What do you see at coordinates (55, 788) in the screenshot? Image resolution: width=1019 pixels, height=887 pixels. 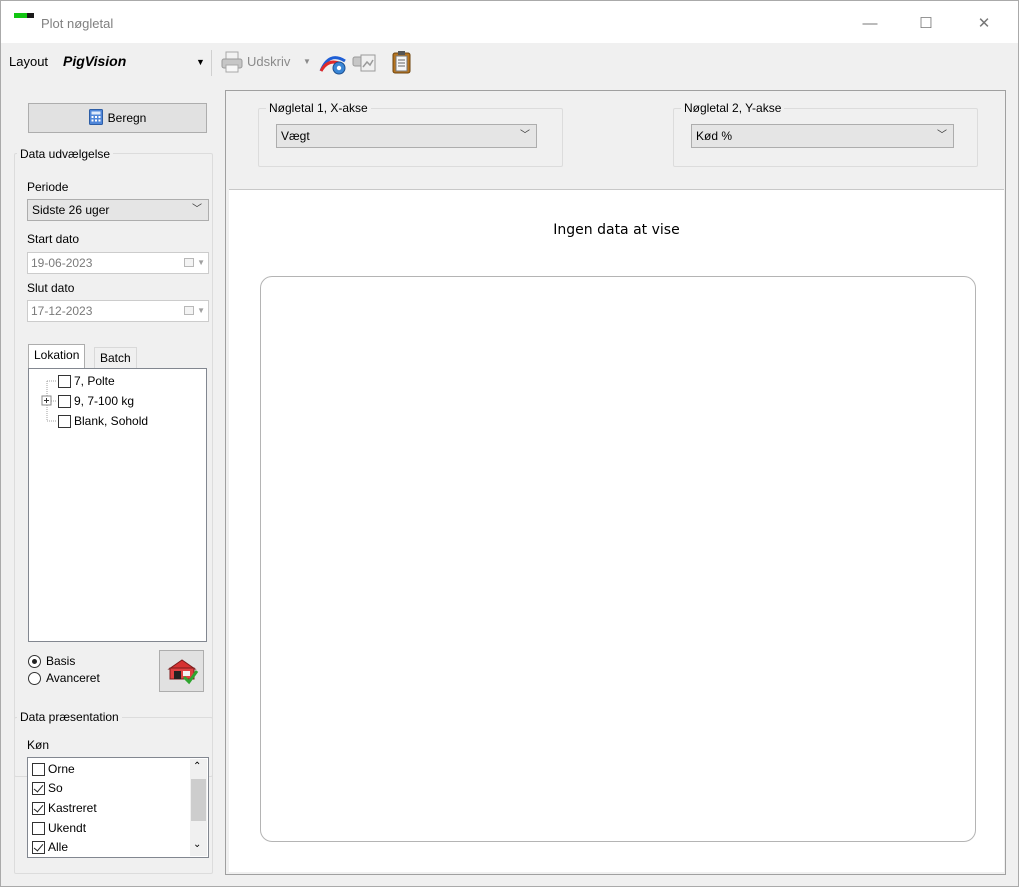 I see `gender-label-text: So` at bounding box center [55, 788].